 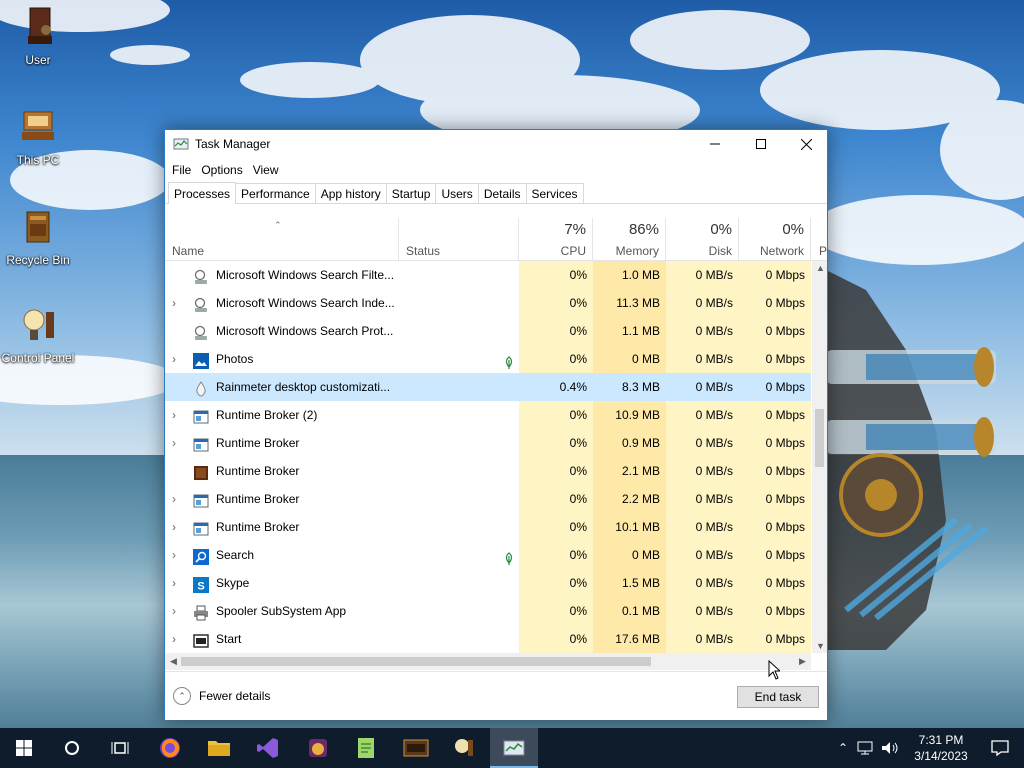 What do you see at coordinates (488, 555) in the screenshot?
I see `process-row: › Search 0% 0 MB 0 MB/s 0 Mbps` at bounding box center [488, 555].